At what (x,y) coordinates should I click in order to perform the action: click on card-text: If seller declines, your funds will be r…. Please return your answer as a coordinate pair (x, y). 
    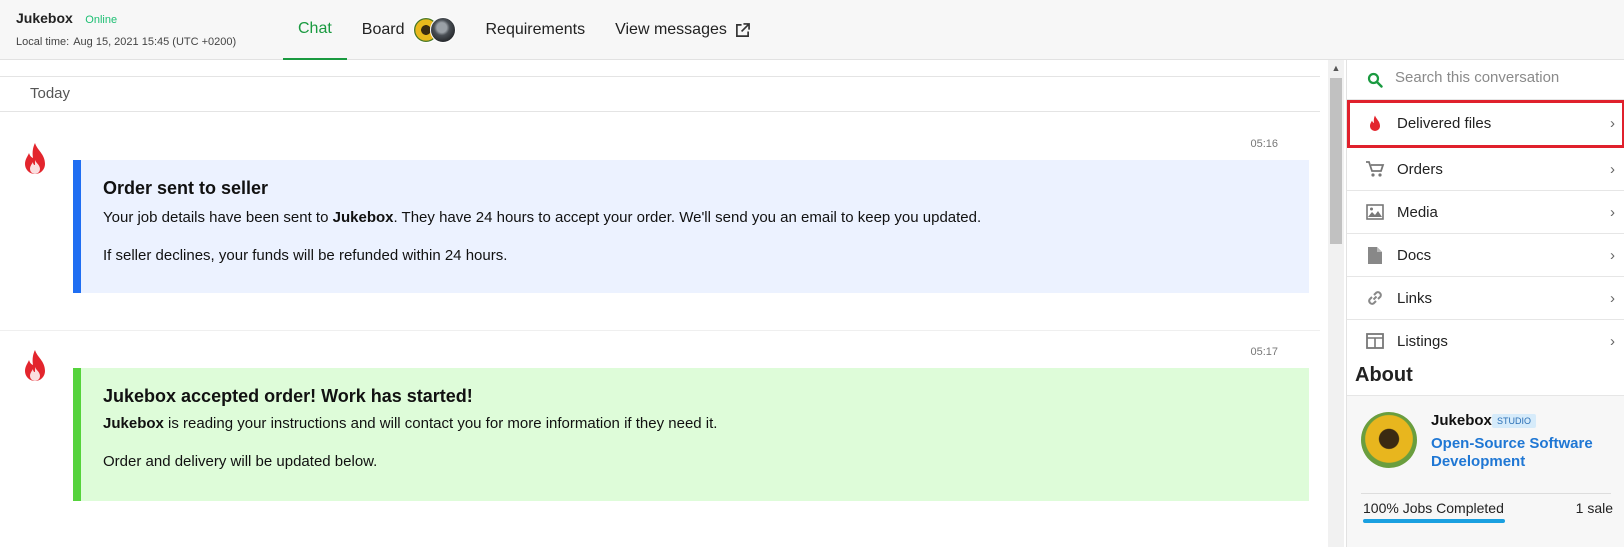
    Looking at the image, I should click on (305, 255).